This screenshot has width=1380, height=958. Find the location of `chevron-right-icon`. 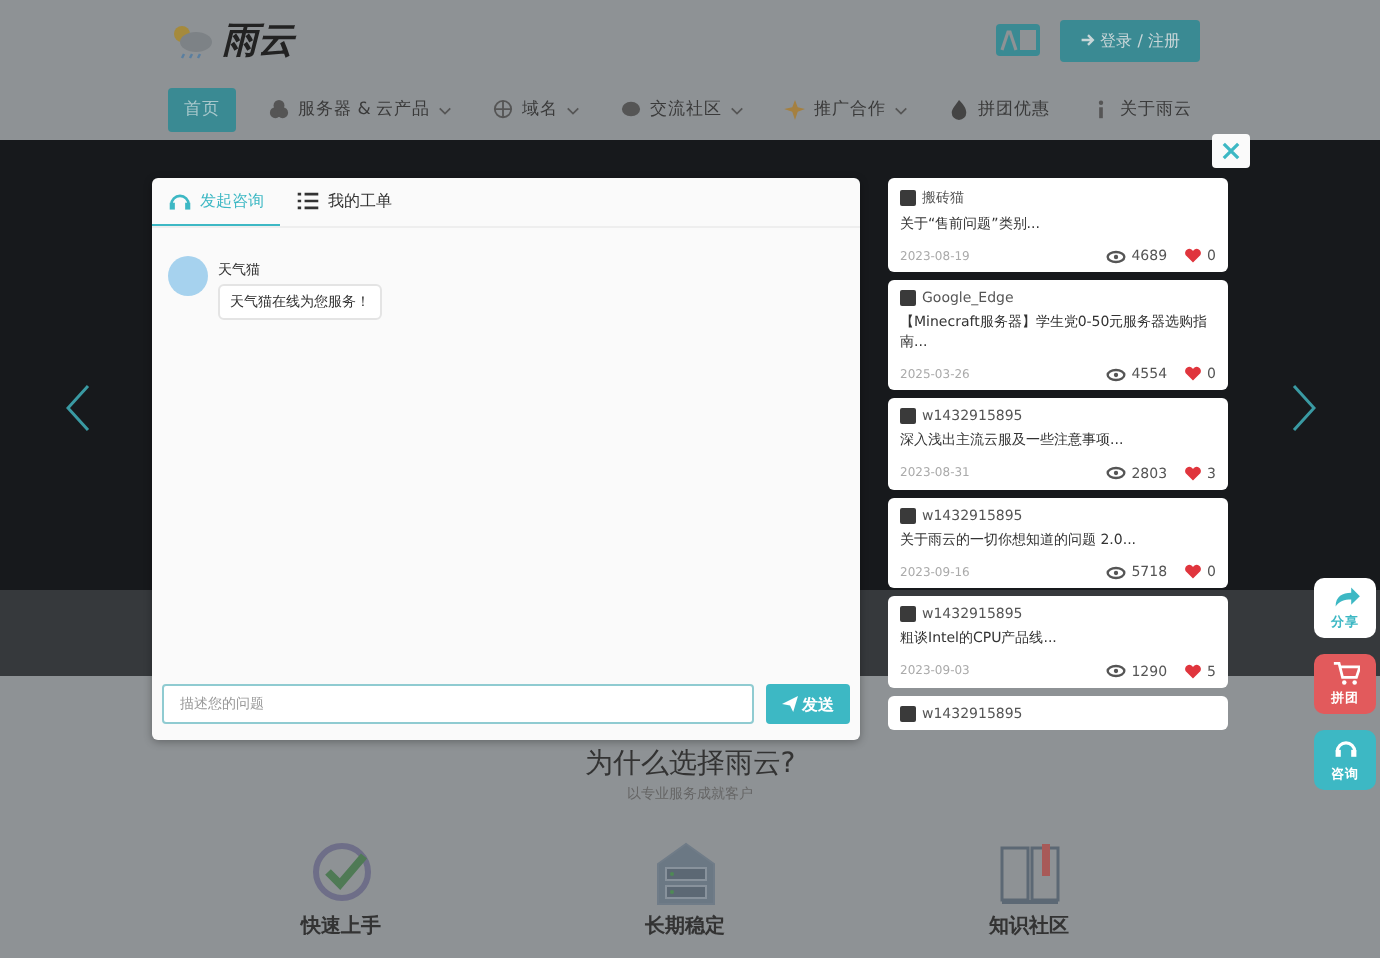

chevron-right-icon is located at coordinates (1304, 408).